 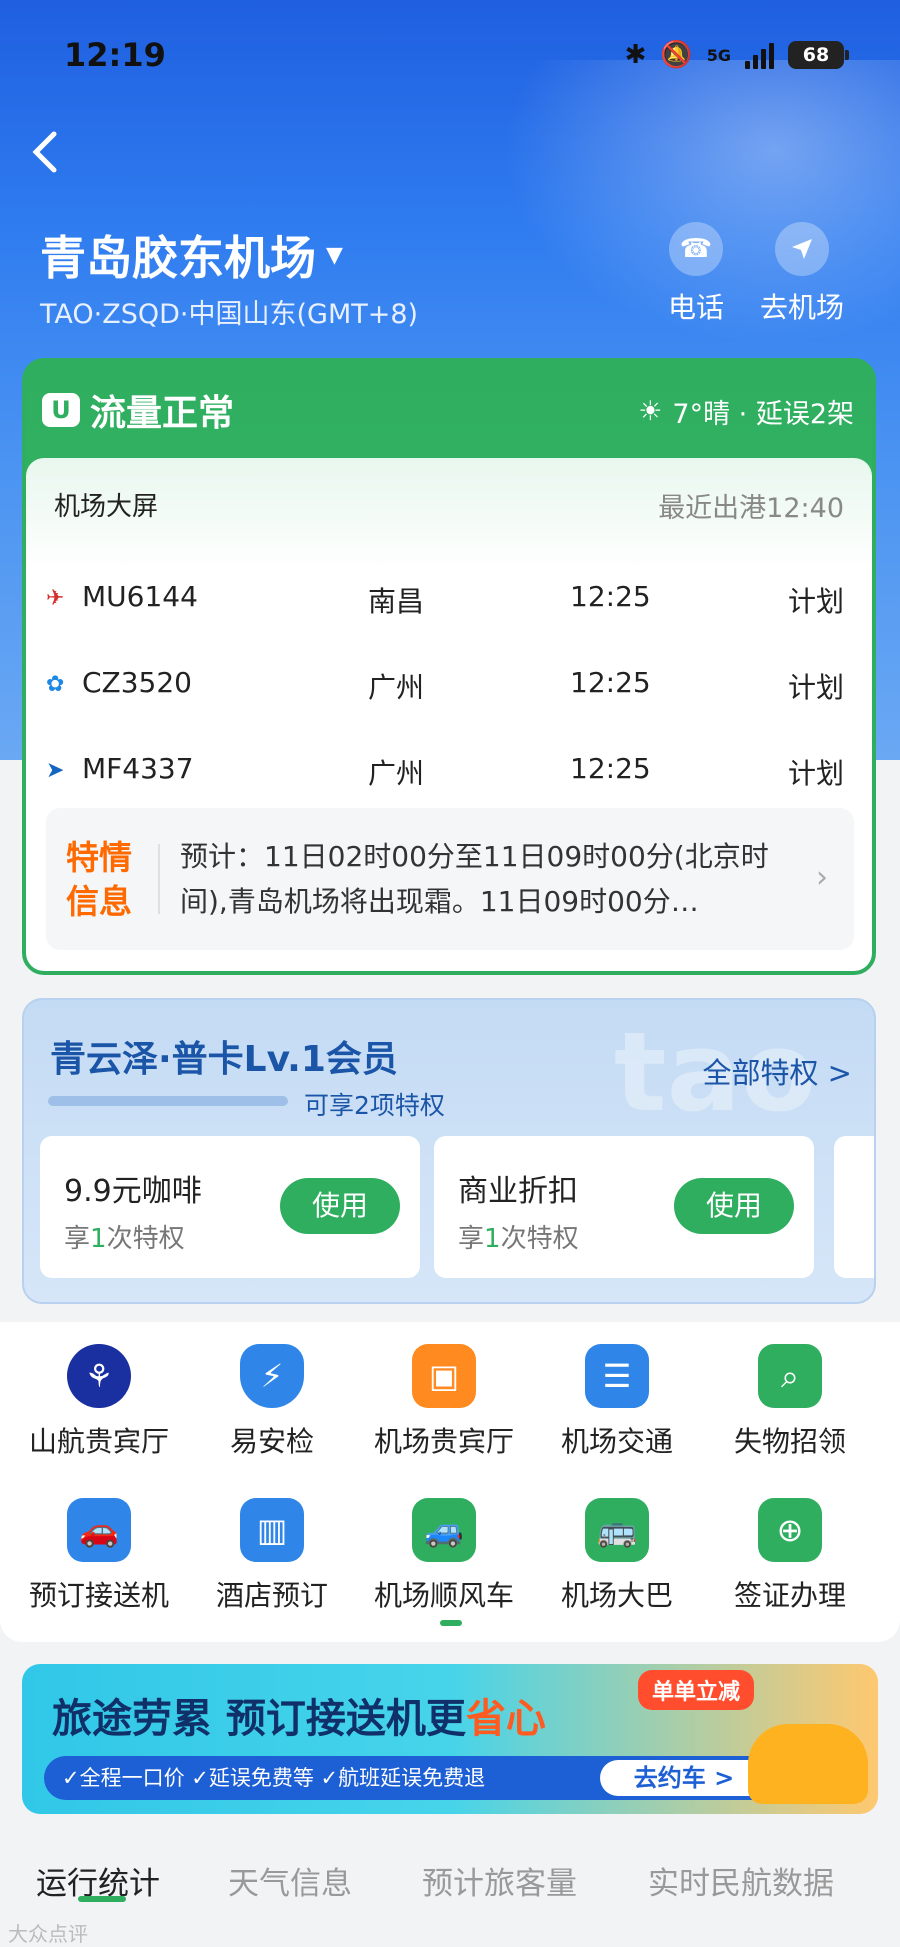 I want to click on watermark: 大众点评, so click(x=48, y=1934).